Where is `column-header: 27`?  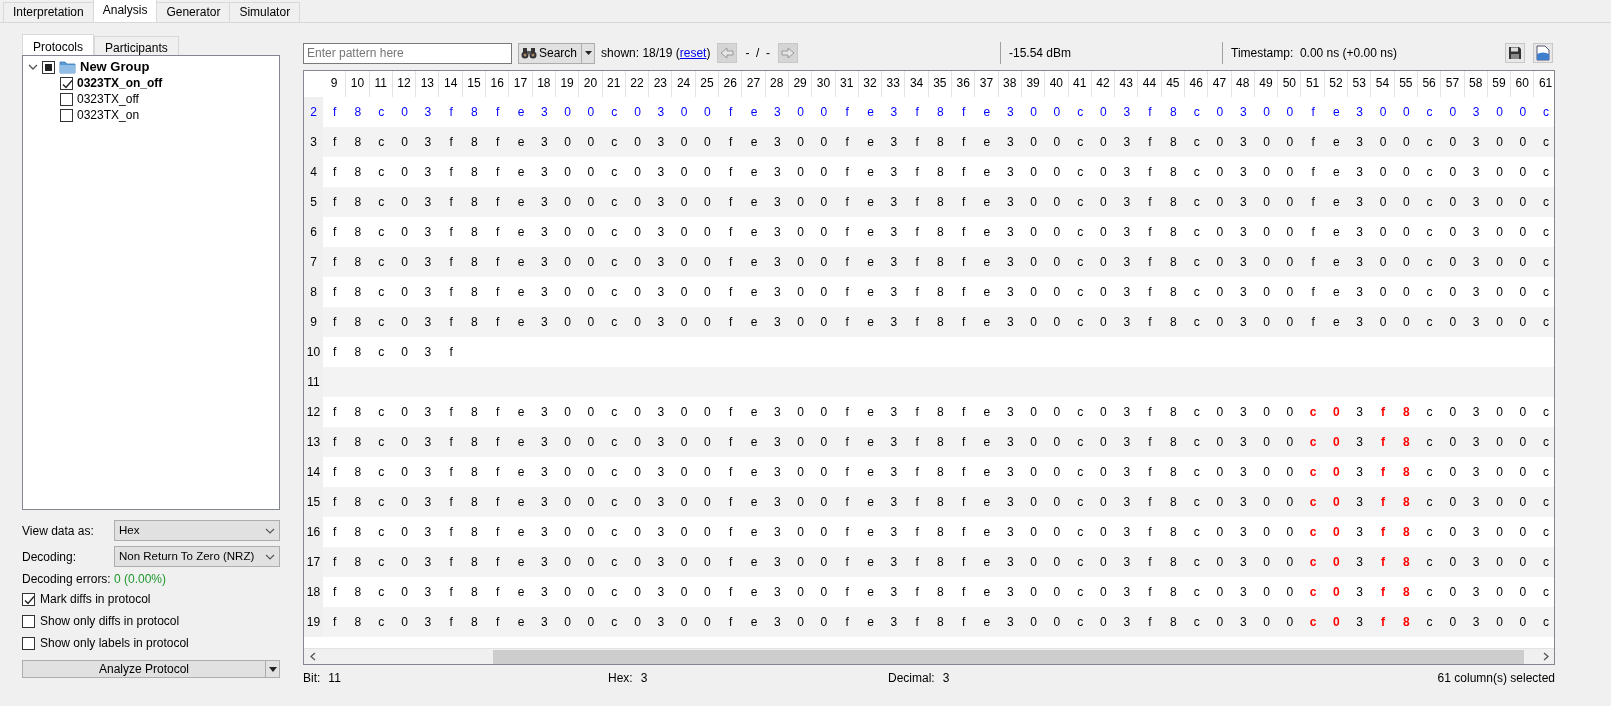
column-header: 27 is located at coordinates (754, 84).